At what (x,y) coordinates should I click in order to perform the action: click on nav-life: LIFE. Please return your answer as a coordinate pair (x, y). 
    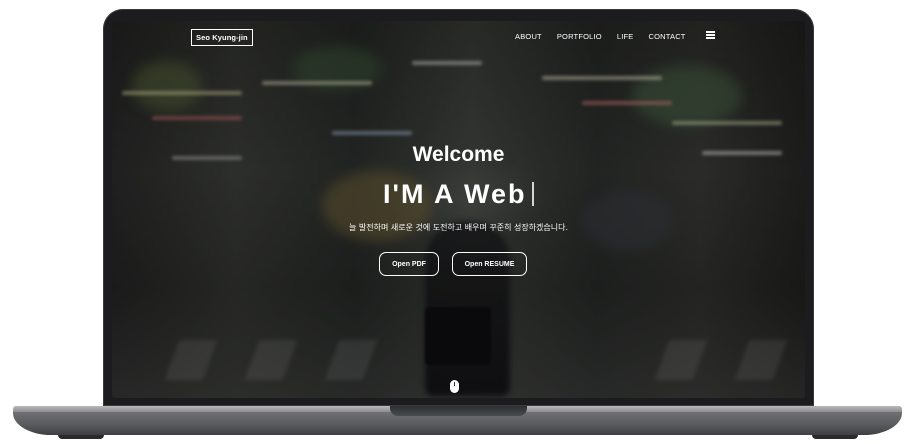
    Looking at the image, I should click on (625, 36).